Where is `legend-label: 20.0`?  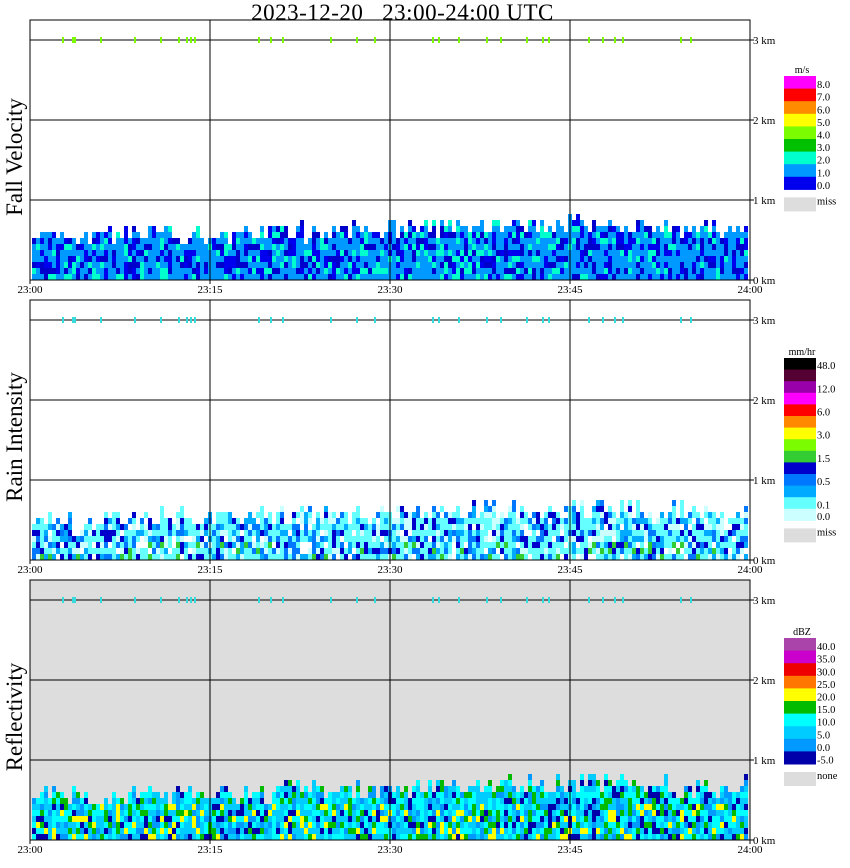 legend-label: 20.0 is located at coordinates (826, 698).